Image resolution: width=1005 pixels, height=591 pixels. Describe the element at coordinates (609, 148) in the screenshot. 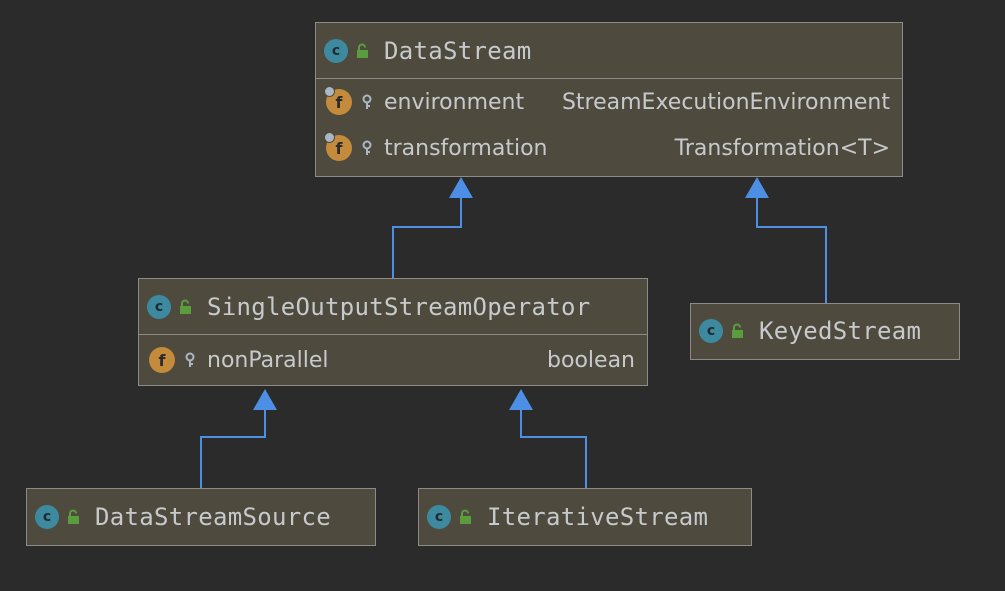

I see `field-row: f transformation Transformation<T>` at that location.